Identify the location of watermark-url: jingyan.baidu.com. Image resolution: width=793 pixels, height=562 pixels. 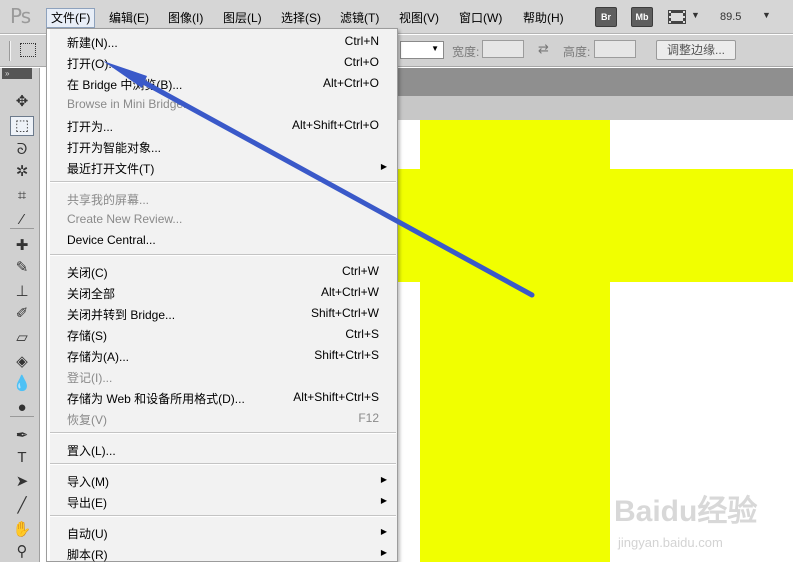
(670, 542).